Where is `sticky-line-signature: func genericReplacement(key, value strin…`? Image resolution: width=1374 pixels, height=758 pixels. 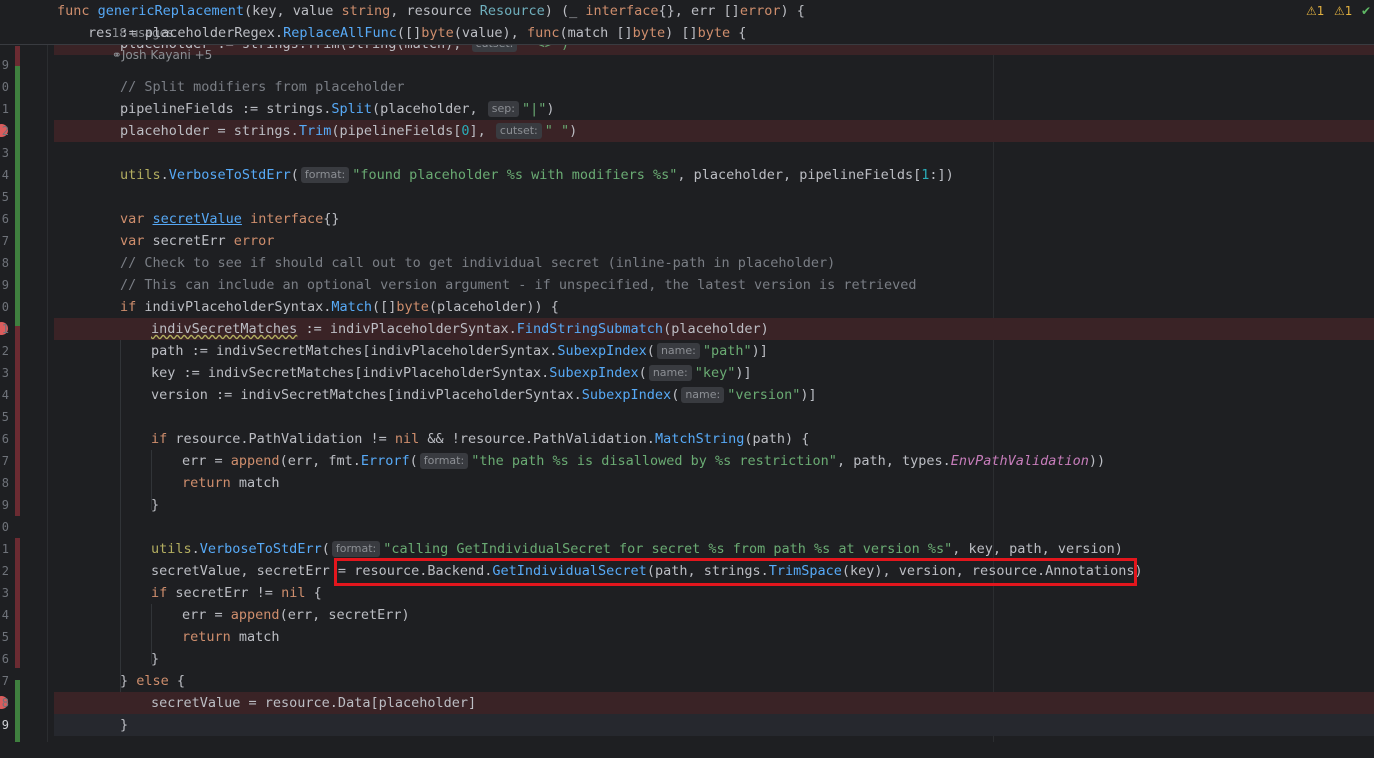 sticky-line-signature: func genericReplacement(key, value strin… is located at coordinates (714, 31).